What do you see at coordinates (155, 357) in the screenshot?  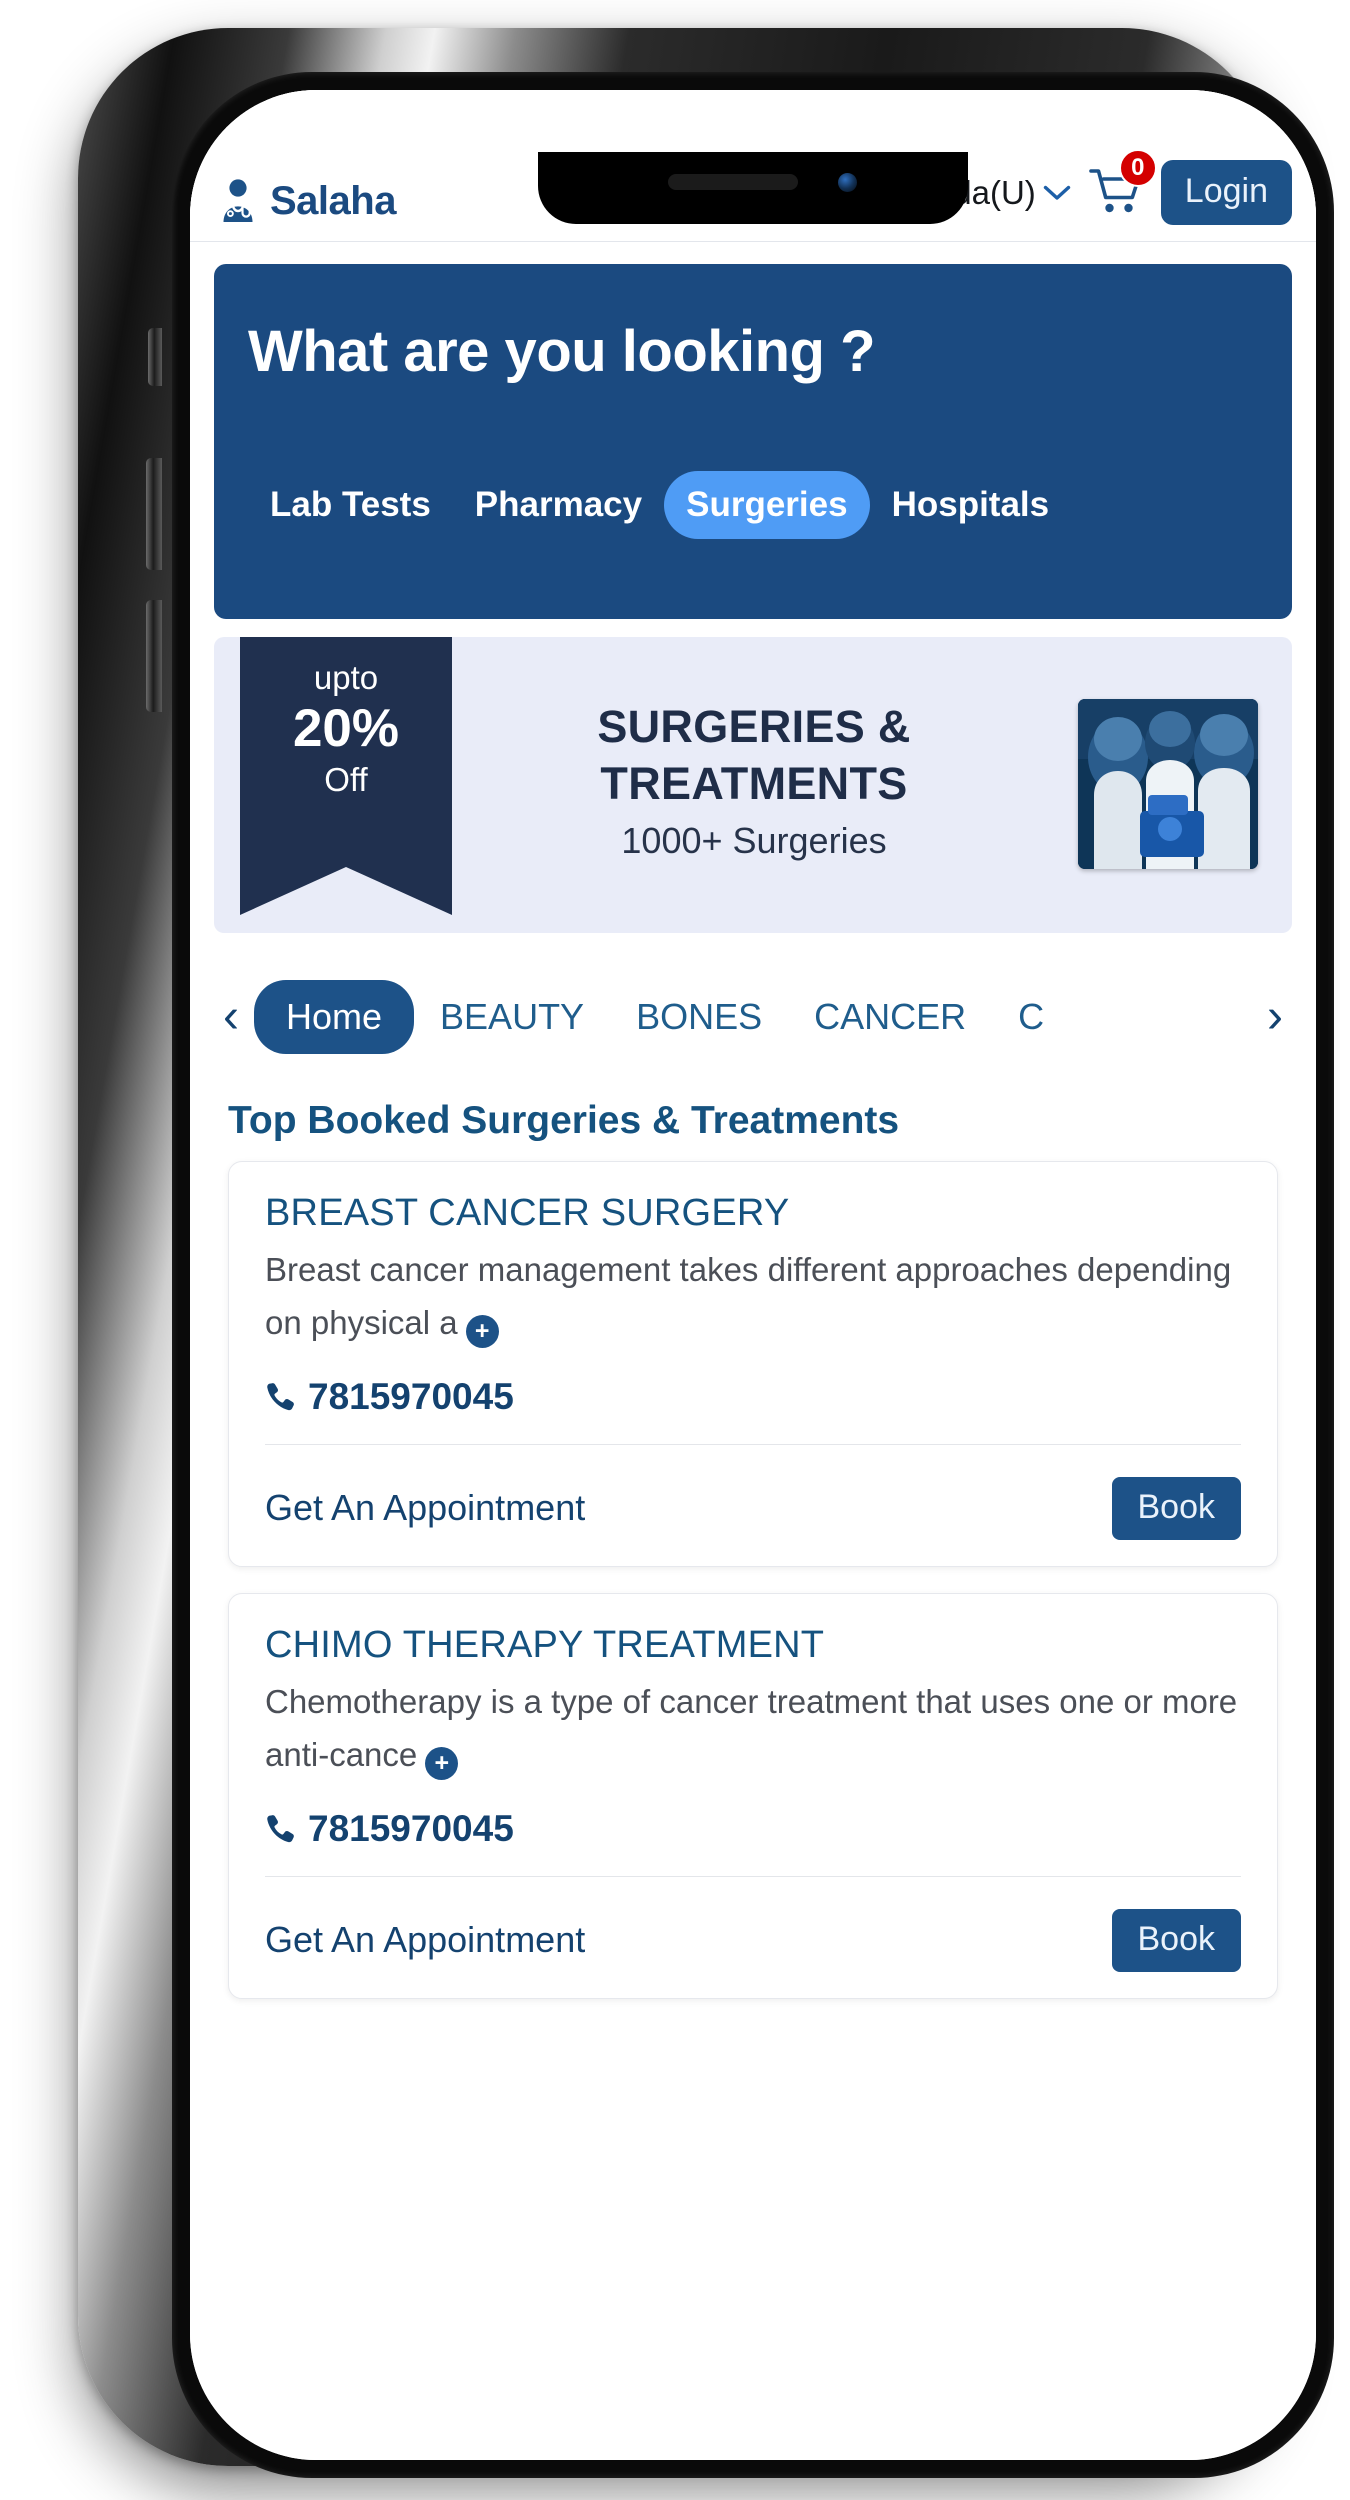 I see `silent-switch-button` at bounding box center [155, 357].